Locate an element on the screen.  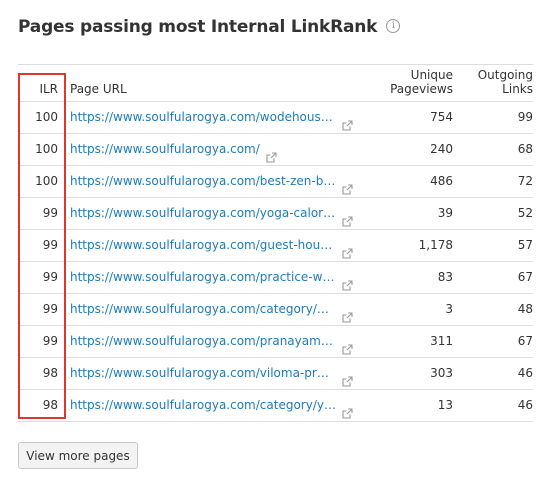
unique-pageviews-value: 13 is located at coordinates (445, 405).